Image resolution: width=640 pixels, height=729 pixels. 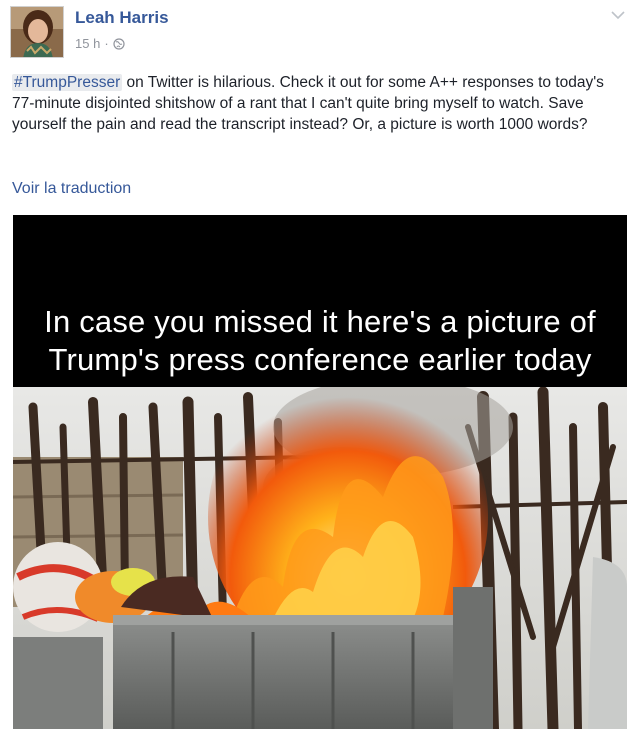 I want to click on avatar, so click(x=37, y=32).